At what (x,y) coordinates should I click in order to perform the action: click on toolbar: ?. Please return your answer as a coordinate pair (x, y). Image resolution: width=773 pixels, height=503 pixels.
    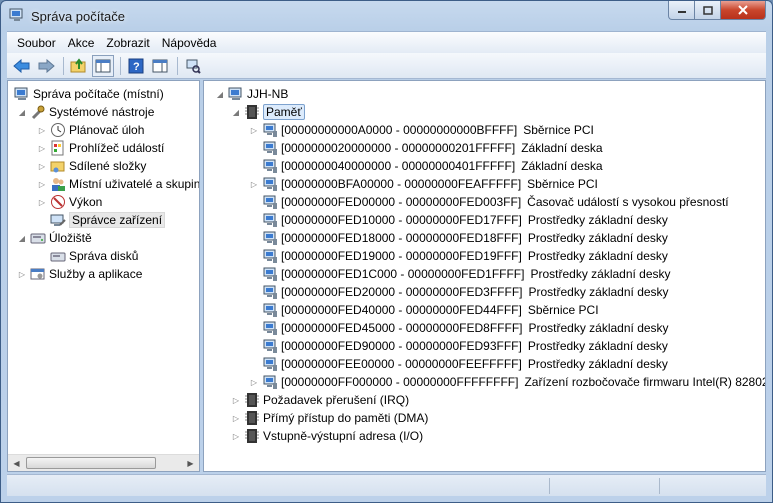
    Looking at the image, I should click on (386, 66).